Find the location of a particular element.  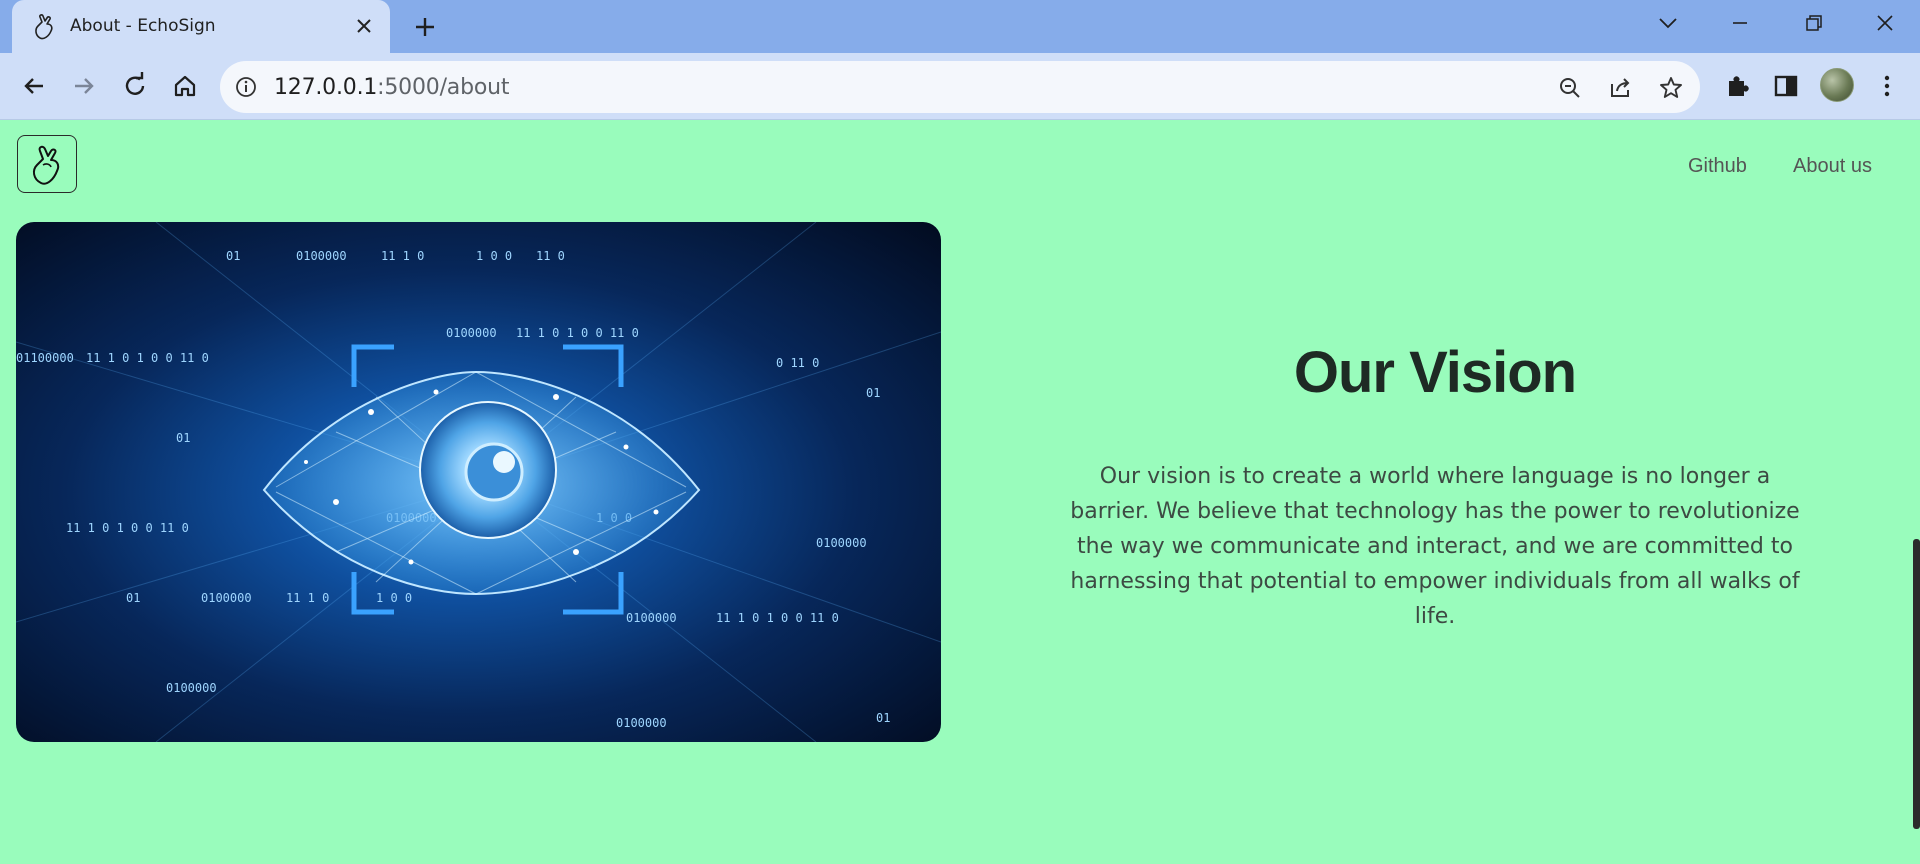

browser-tab-strip: About - EchoSign is located at coordinates (960, 26).